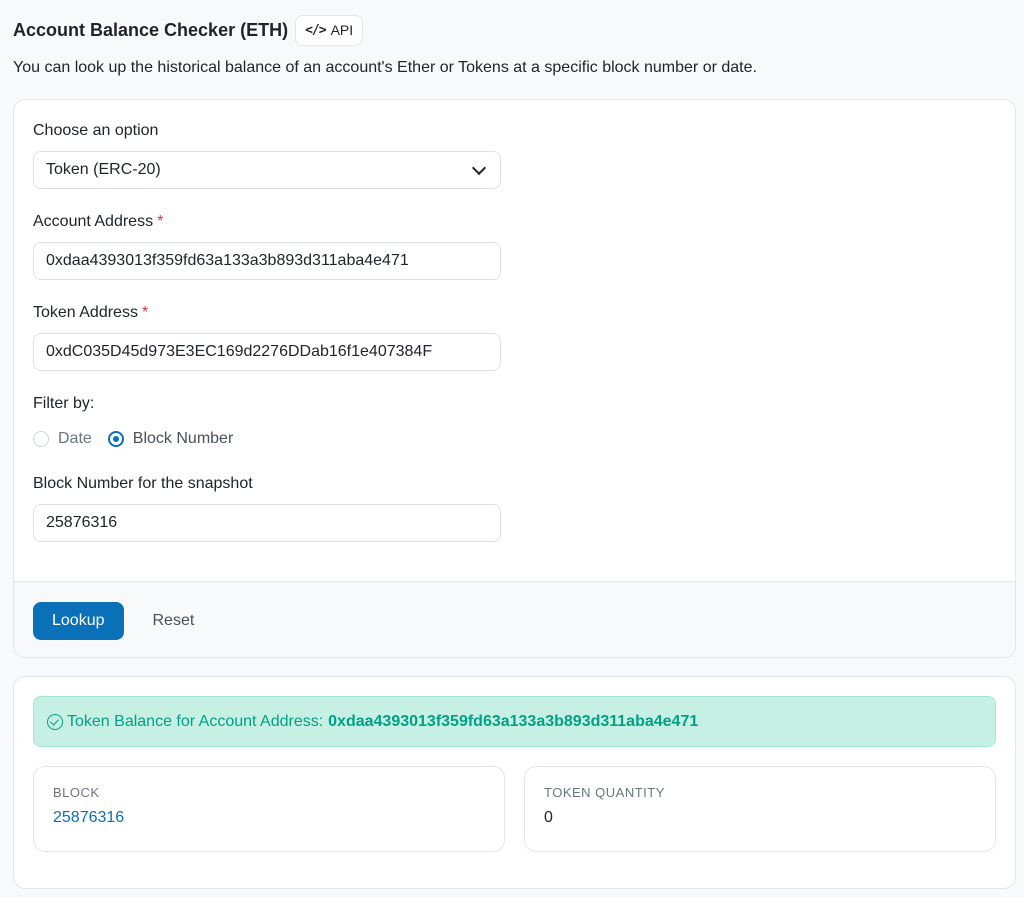 Image resolution: width=1024 pixels, height=897 pixels. What do you see at coordinates (195, 721) in the screenshot?
I see `alert-text: Token Balance for Account Address:` at bounding box center [195, 721].